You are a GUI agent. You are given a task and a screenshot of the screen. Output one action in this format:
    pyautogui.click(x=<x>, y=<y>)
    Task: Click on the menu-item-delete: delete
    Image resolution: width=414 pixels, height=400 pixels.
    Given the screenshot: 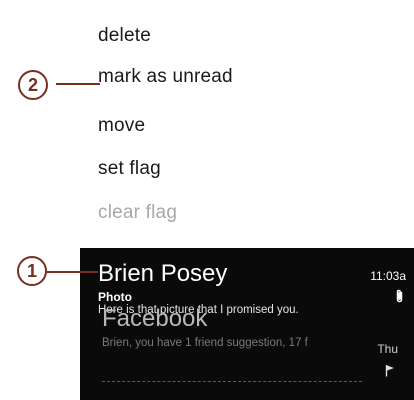 What is the action you would take?
    pyautogui.click(x=124, y=36)
    